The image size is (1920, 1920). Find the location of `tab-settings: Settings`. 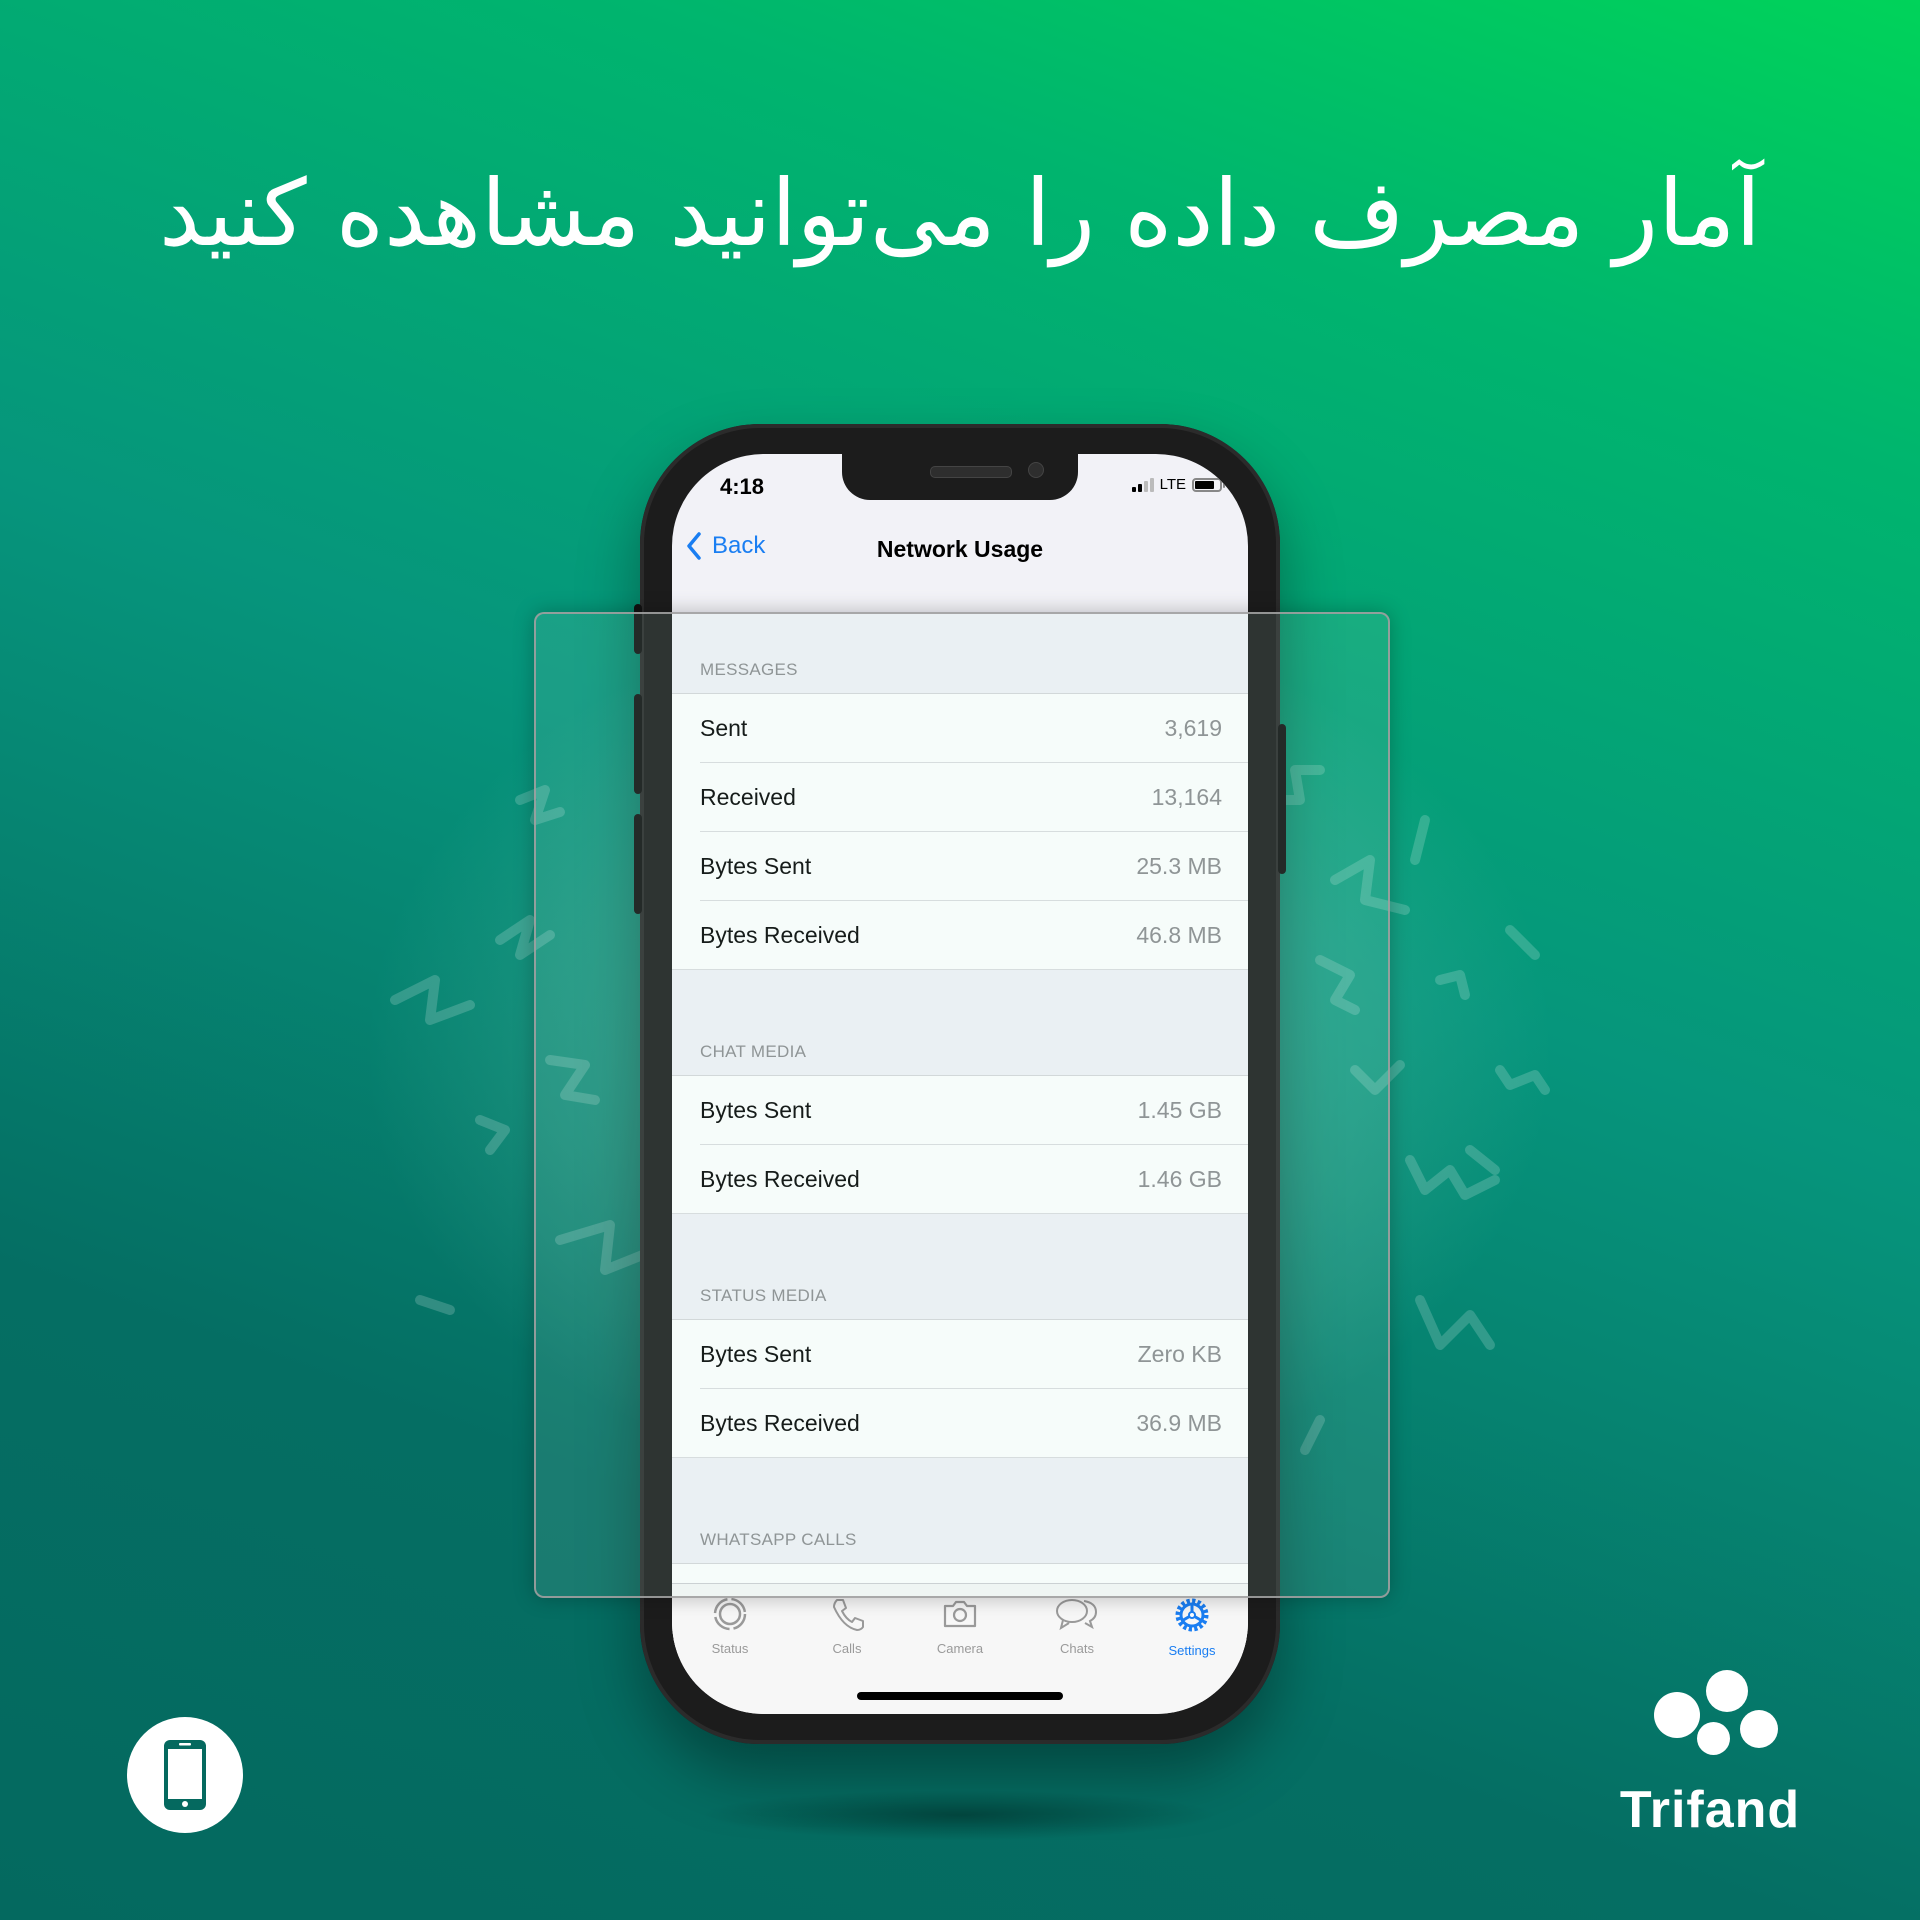

tab-settings: Settings is located at coordinates (1192, 1627).